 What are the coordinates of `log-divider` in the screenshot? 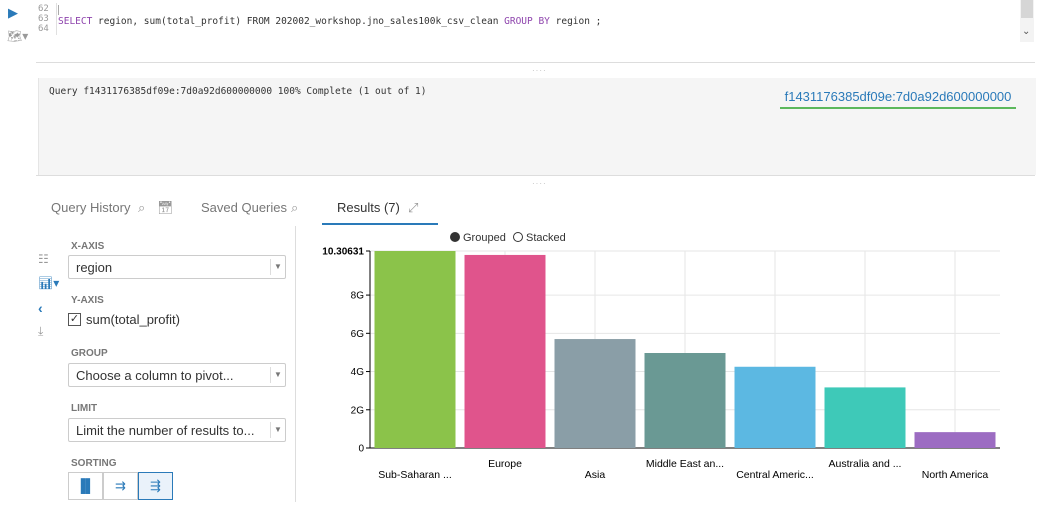 It's located at (535, 175).